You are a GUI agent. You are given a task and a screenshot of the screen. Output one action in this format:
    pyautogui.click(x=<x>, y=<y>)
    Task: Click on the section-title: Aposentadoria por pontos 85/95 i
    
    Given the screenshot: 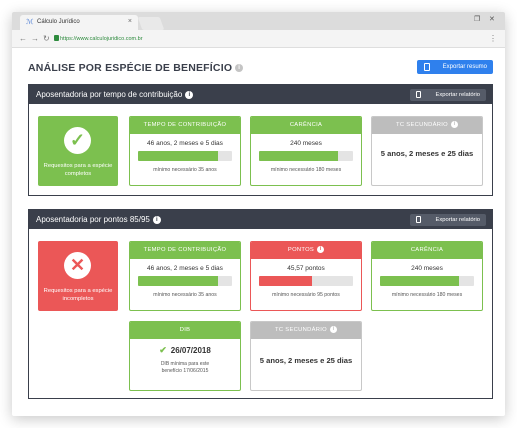 What is the action you would take?
    pyautogui.click(x=98, y=220)
    